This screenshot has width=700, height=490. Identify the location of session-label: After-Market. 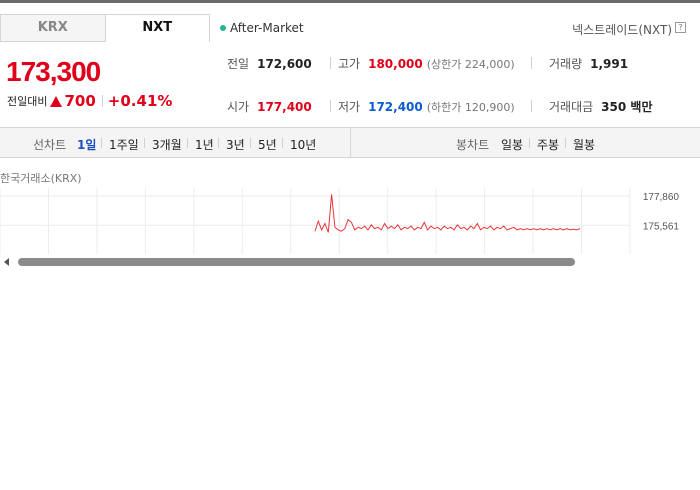
(267, 28).